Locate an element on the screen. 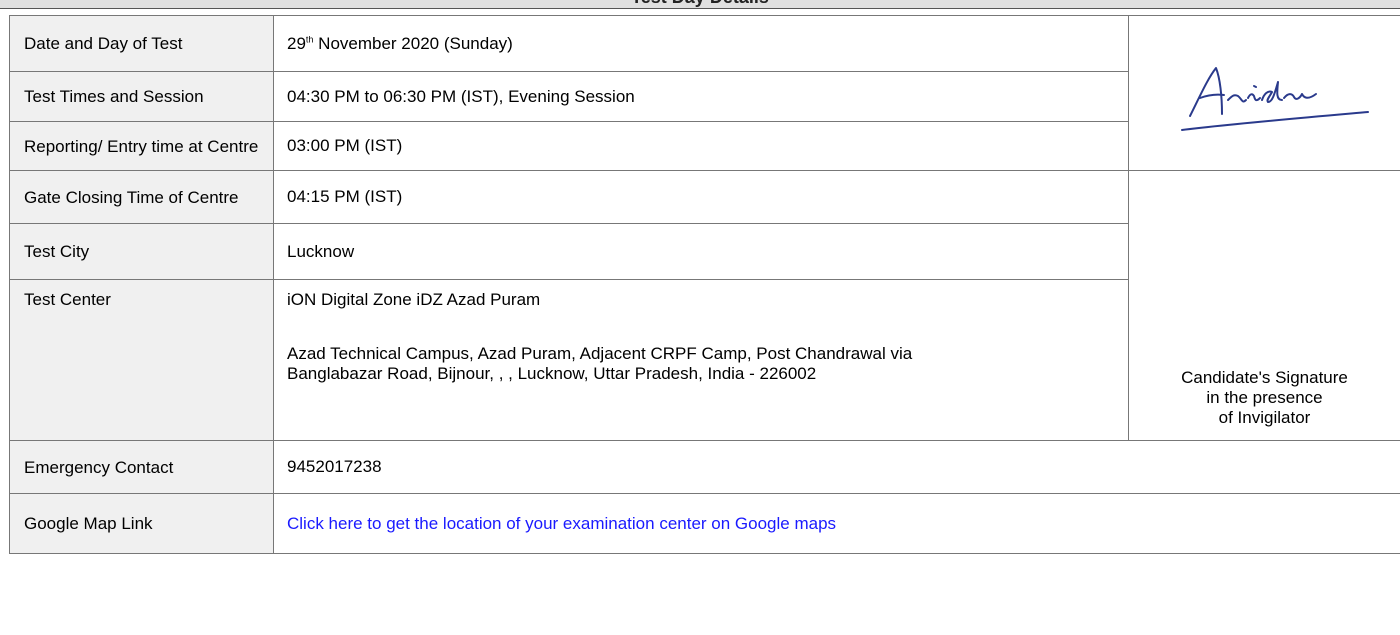 The width and height of the screenshot is (1400, 635). emergency-value: 9452017238 is located at coordinates (836, 467).